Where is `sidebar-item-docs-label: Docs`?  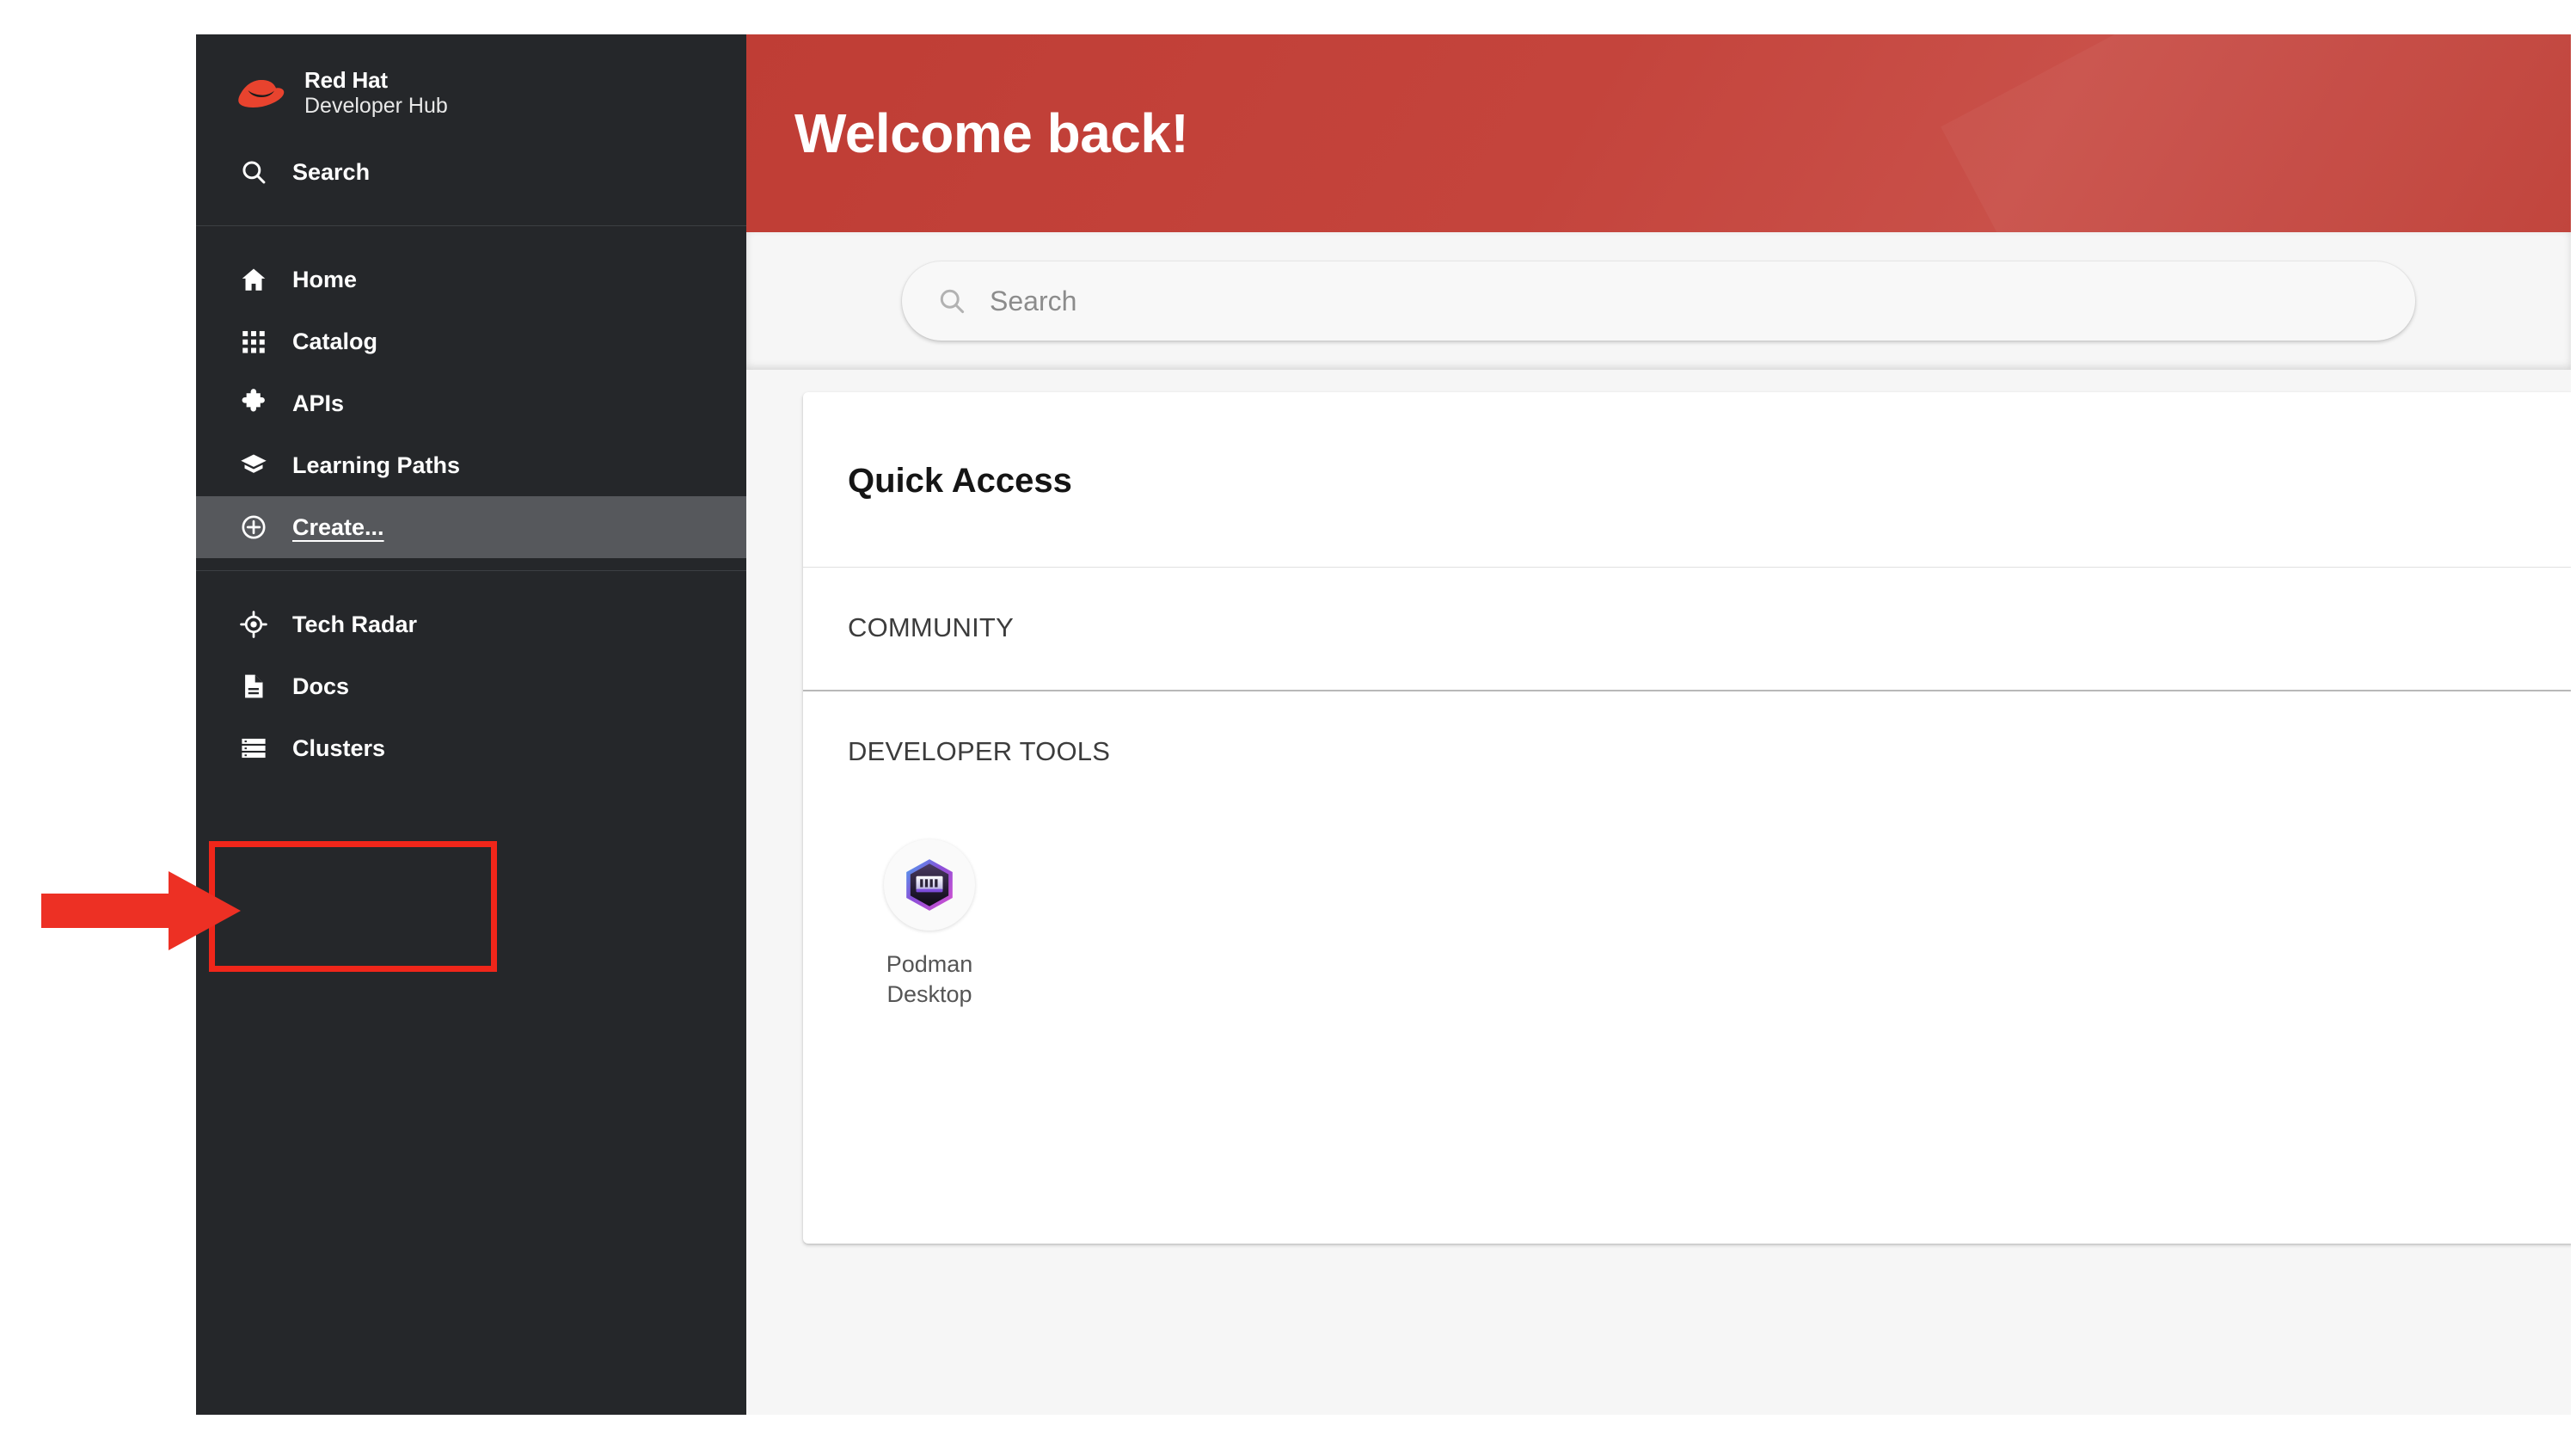 sidebar-item-docs-label: Docs is located at coordinates (321, 686).